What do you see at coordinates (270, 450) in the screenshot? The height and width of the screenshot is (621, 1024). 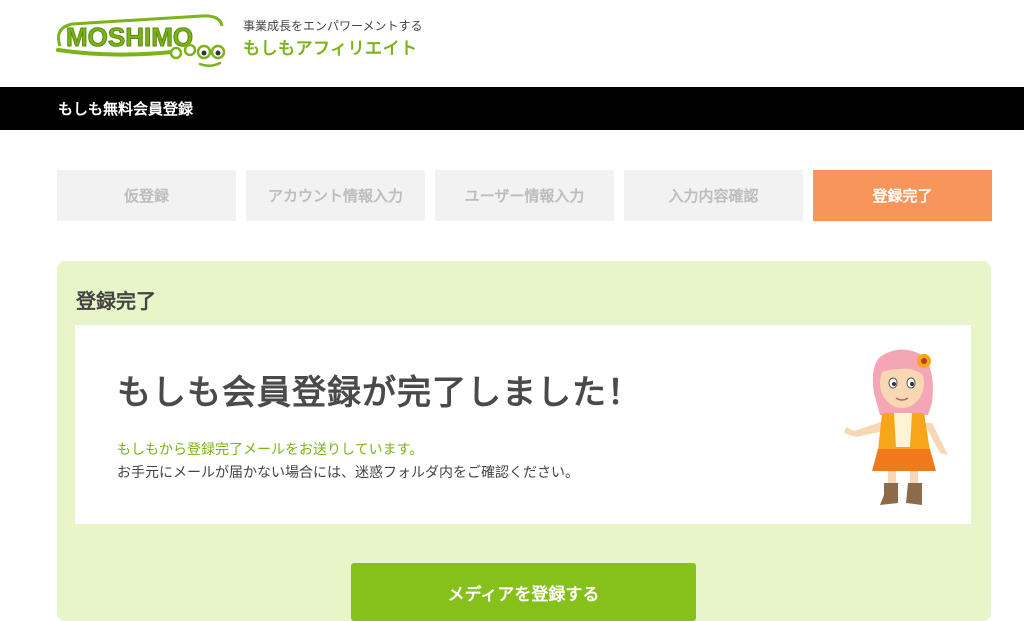 I see `email-sent-message: もしもから登録完了メールをお送りしています。` at bounding box center [270, 450].